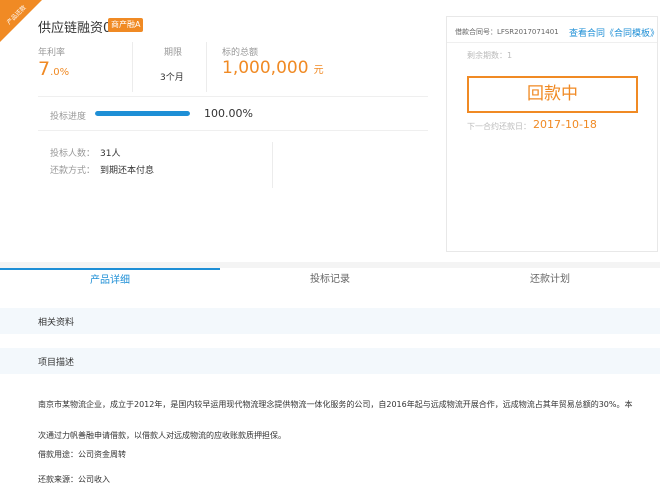 Image resolution: width=660 pixels, height=504 pixels. I want to click on stat-term-value: 3个月, so click(172, 78).